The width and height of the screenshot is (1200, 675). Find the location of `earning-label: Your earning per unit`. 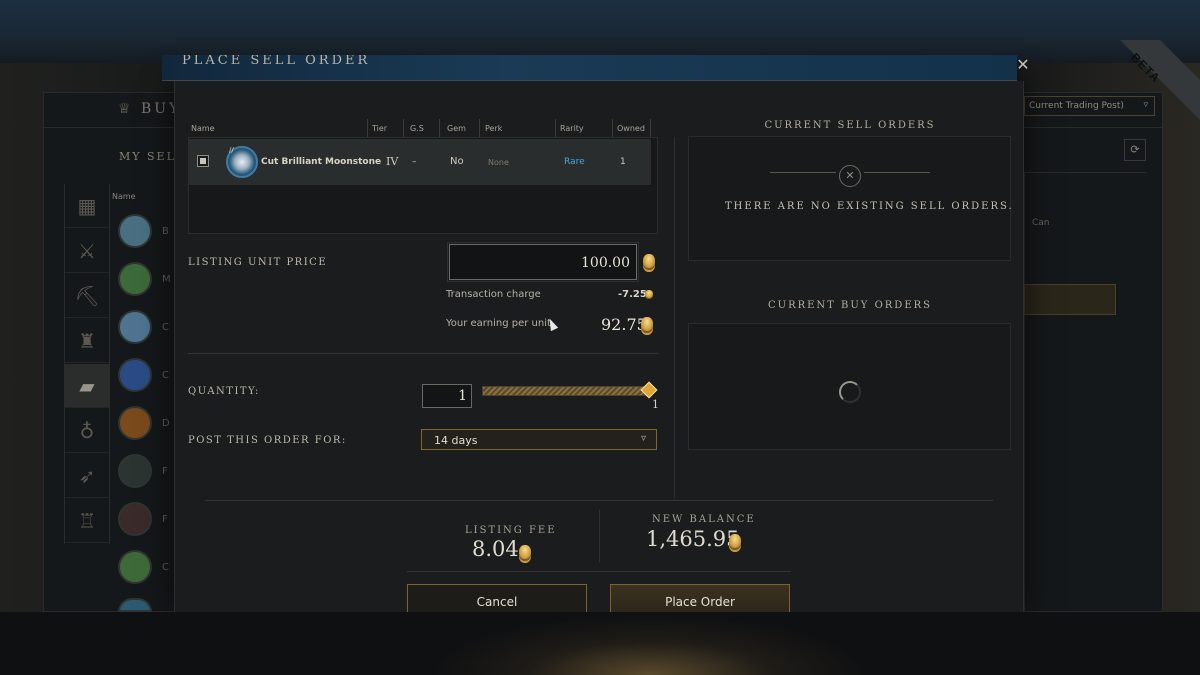

earning-label: Your earning per unit is located at coordinates (498, 323).